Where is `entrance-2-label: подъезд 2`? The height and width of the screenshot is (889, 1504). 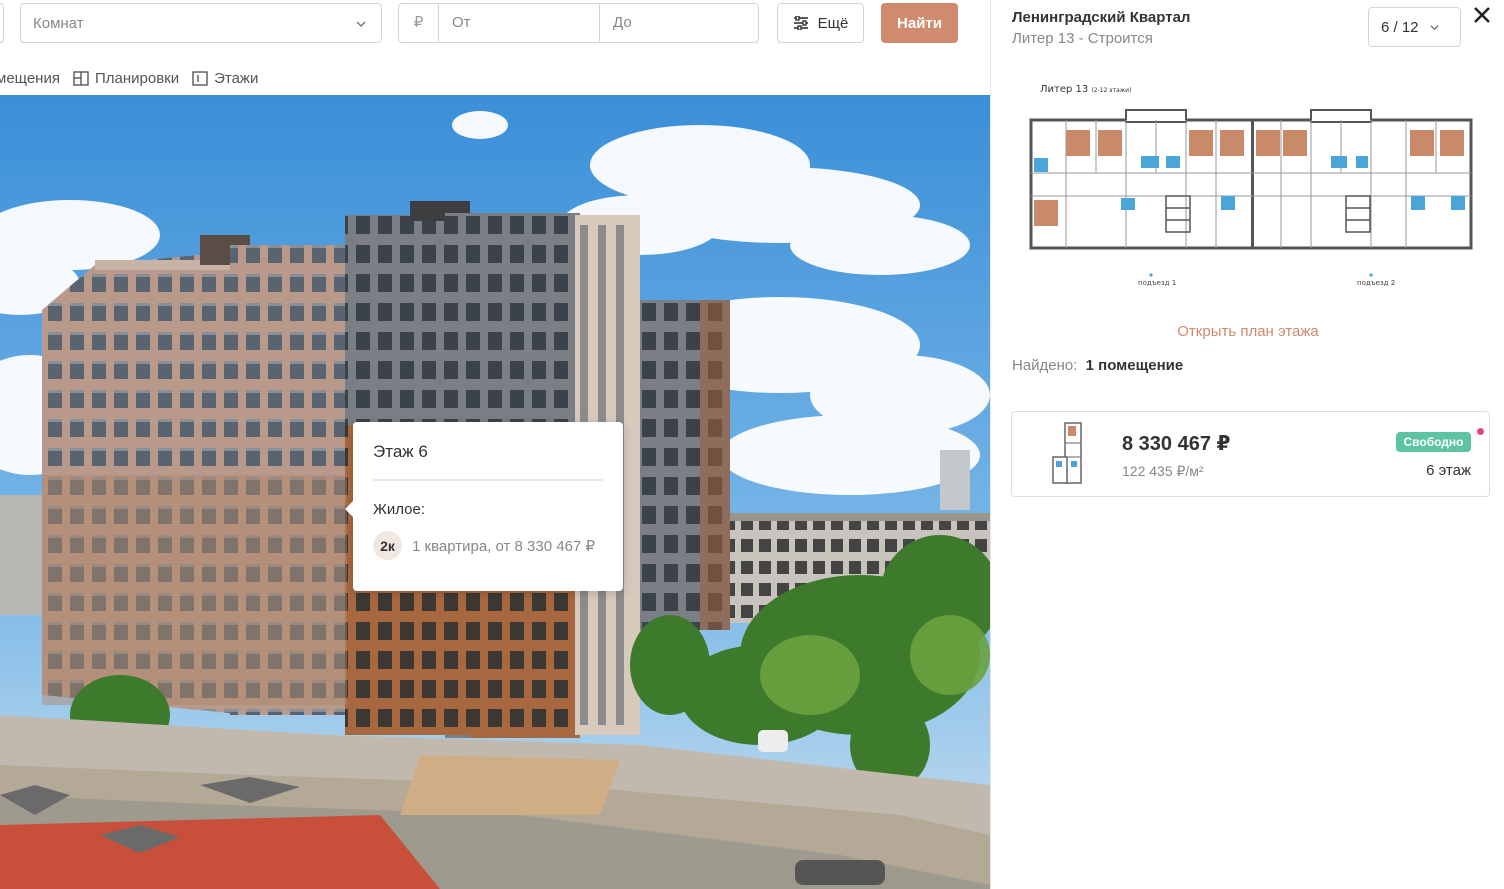
entrance-2-label: подъезд 2 is located at coordinates (1376, 283).